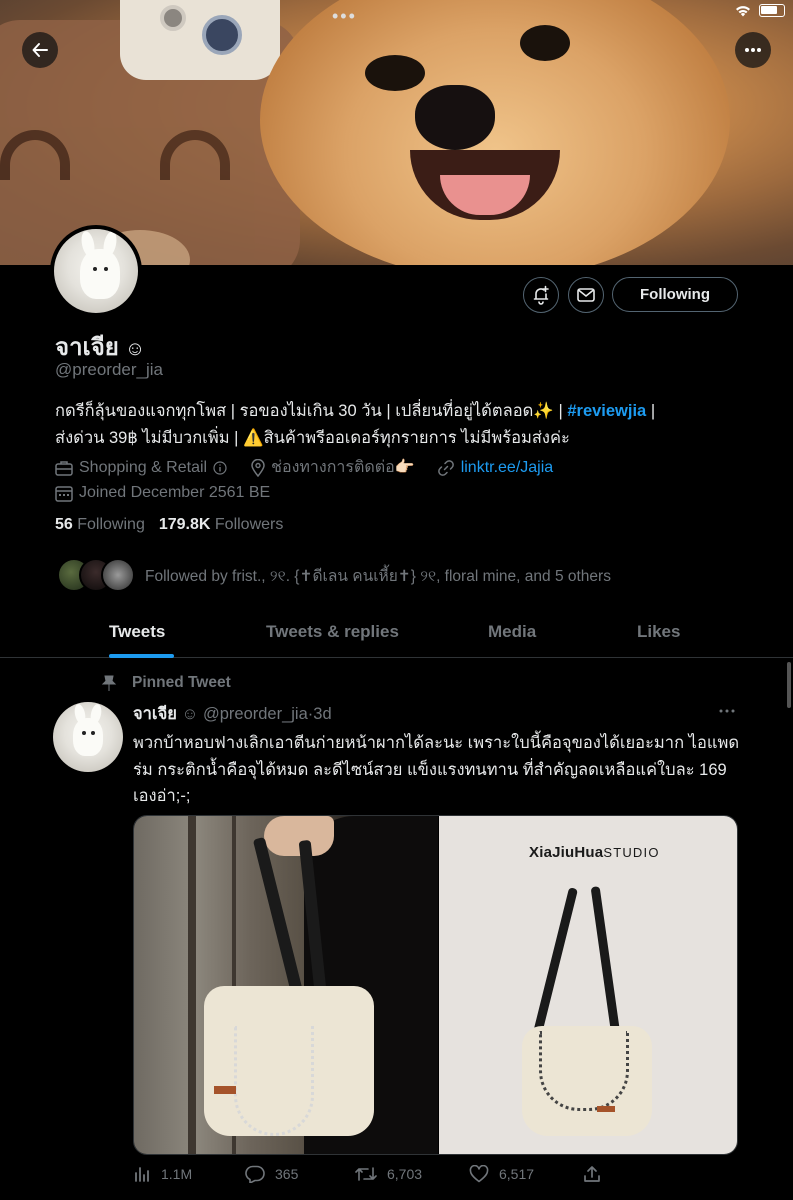 The width and height of the screenshot is (793, 1200). I want to click on pinned-label: Pinned Tweet, so click(165, 683).